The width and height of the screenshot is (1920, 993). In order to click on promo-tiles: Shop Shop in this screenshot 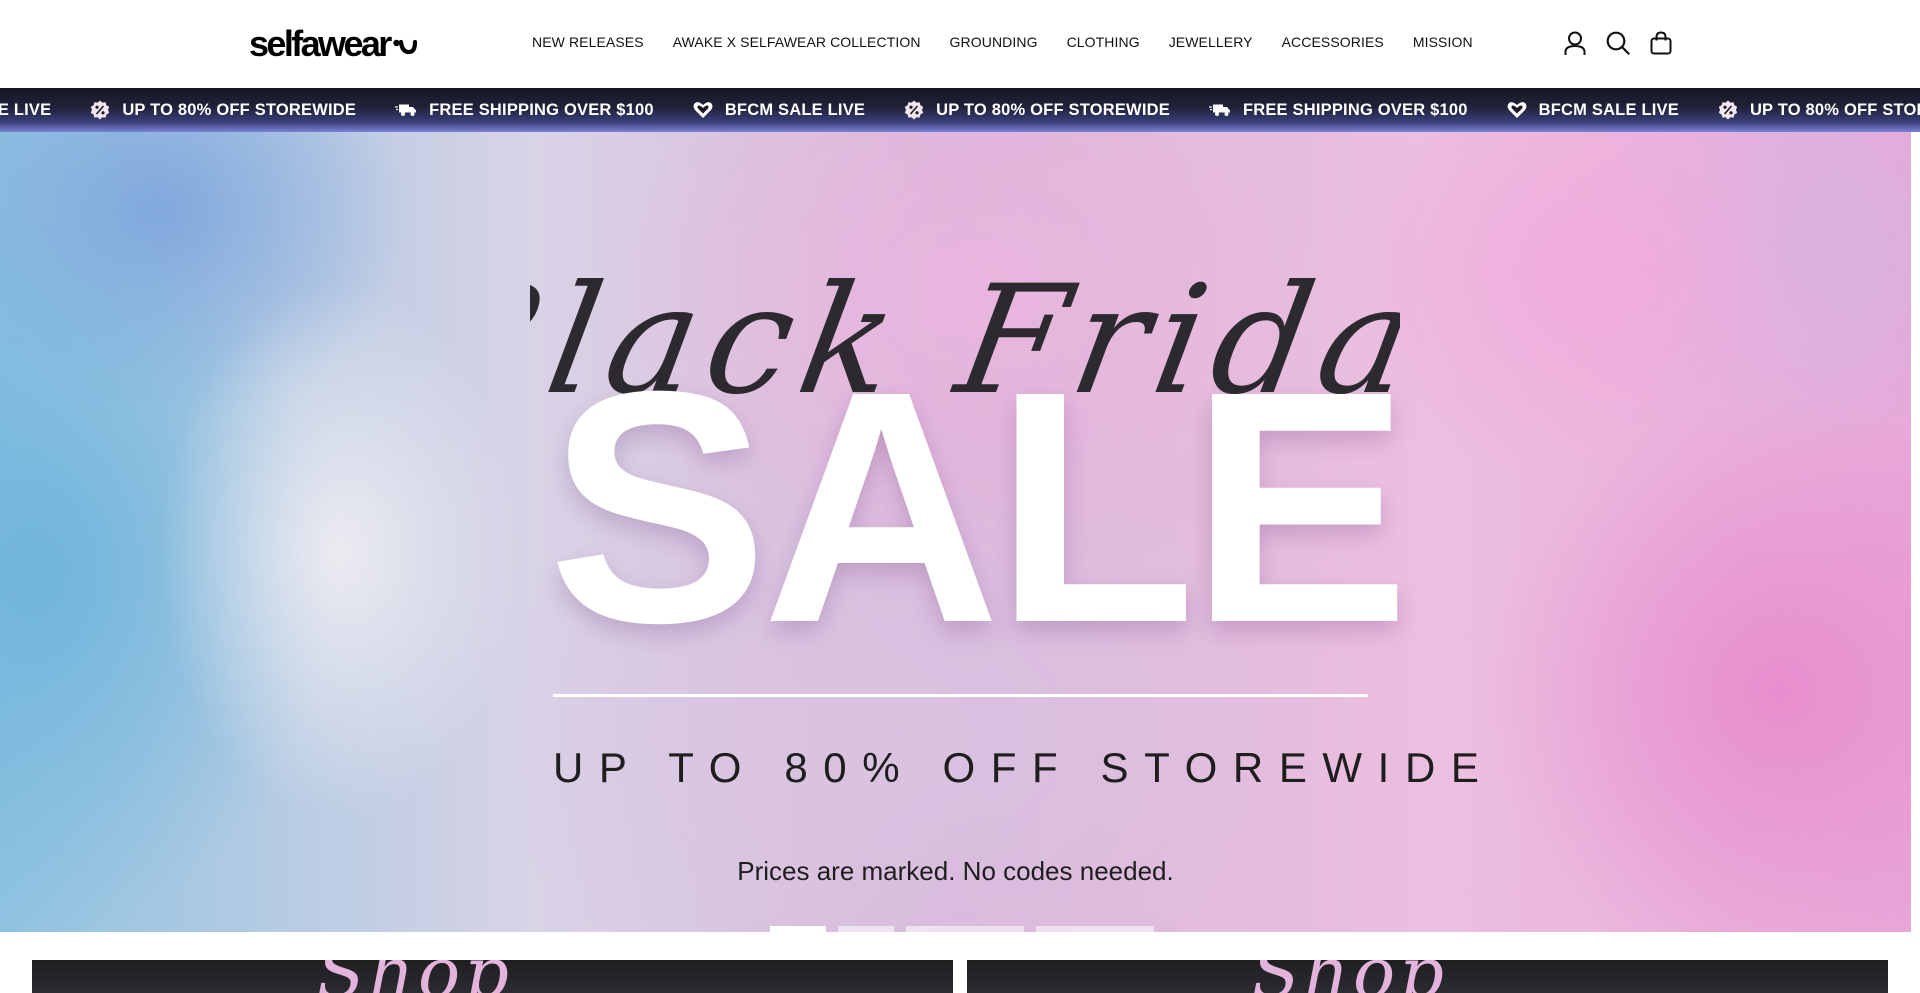, I will do `click(960, 976)`.